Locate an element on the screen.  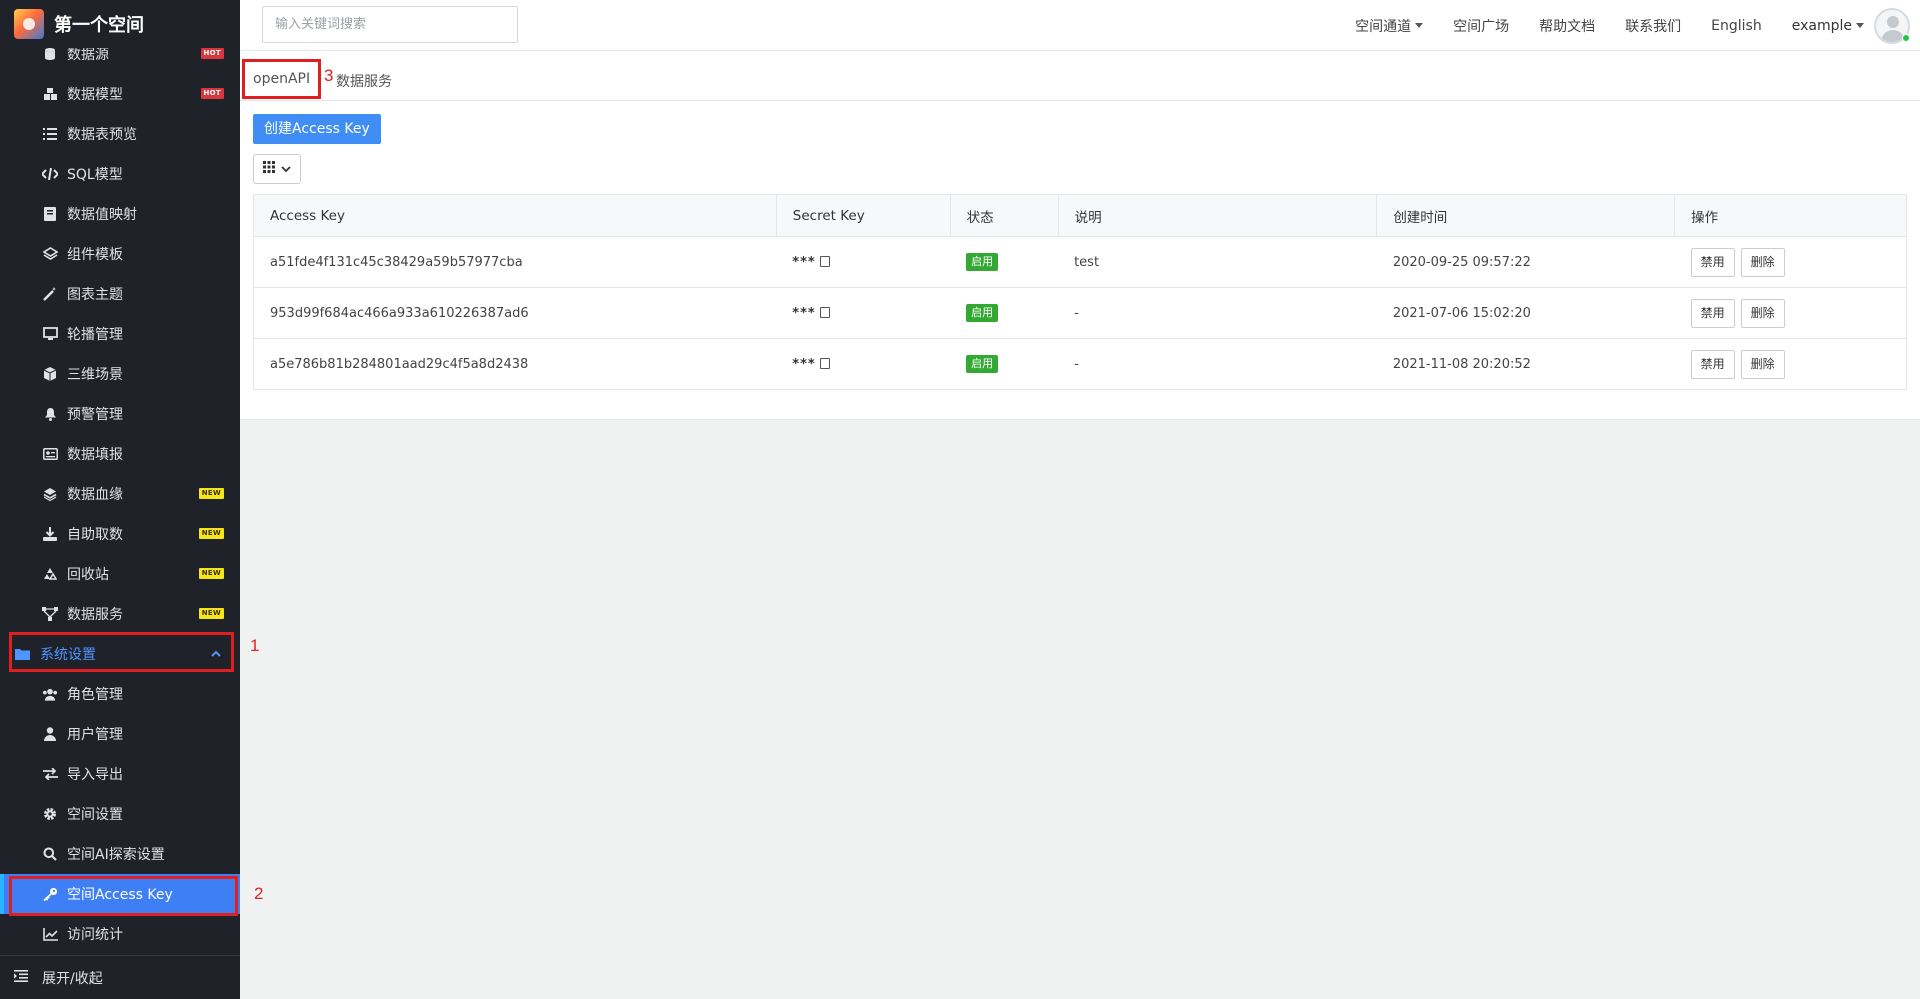
sidebar-item-import-export: 导入导出 is located at coordinates (120, 774).